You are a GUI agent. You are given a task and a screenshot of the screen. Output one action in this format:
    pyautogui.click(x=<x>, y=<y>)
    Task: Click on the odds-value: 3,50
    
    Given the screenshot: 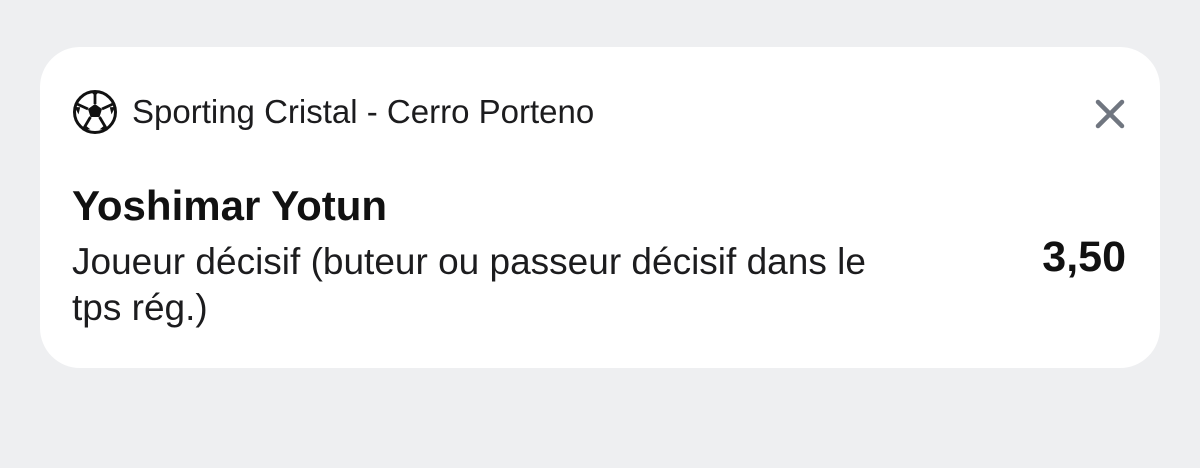 What is the action you would take?
    pyautogui.click(x=1084, y=257)
    